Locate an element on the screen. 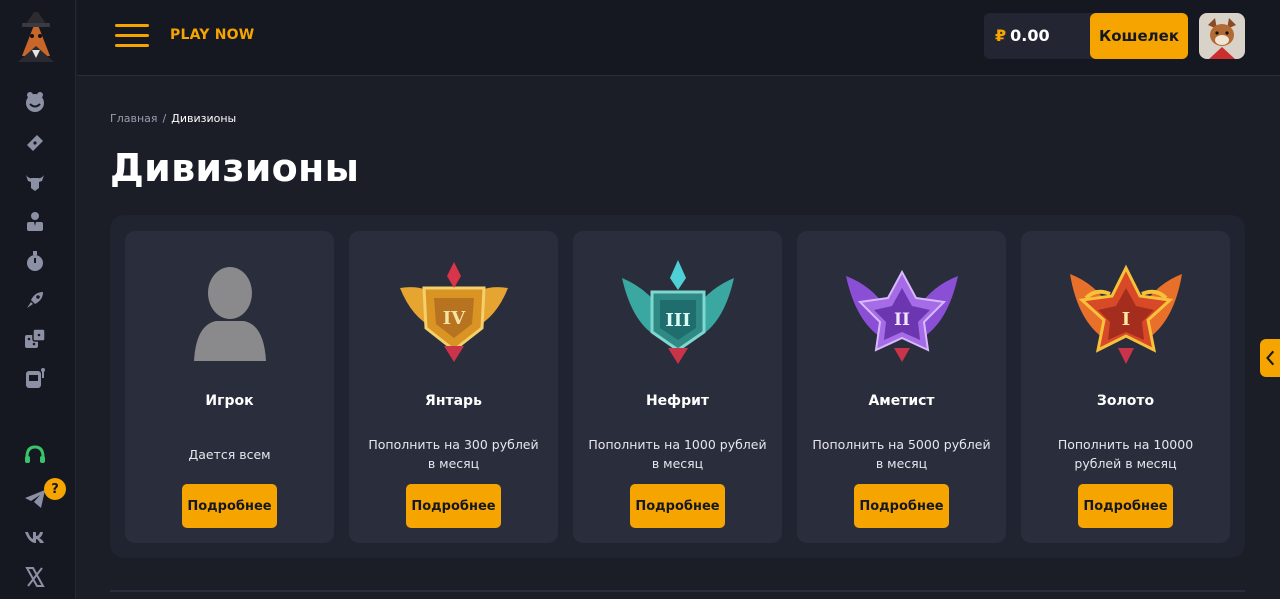  slot-machine-icon is located at coordinates (35, 378).